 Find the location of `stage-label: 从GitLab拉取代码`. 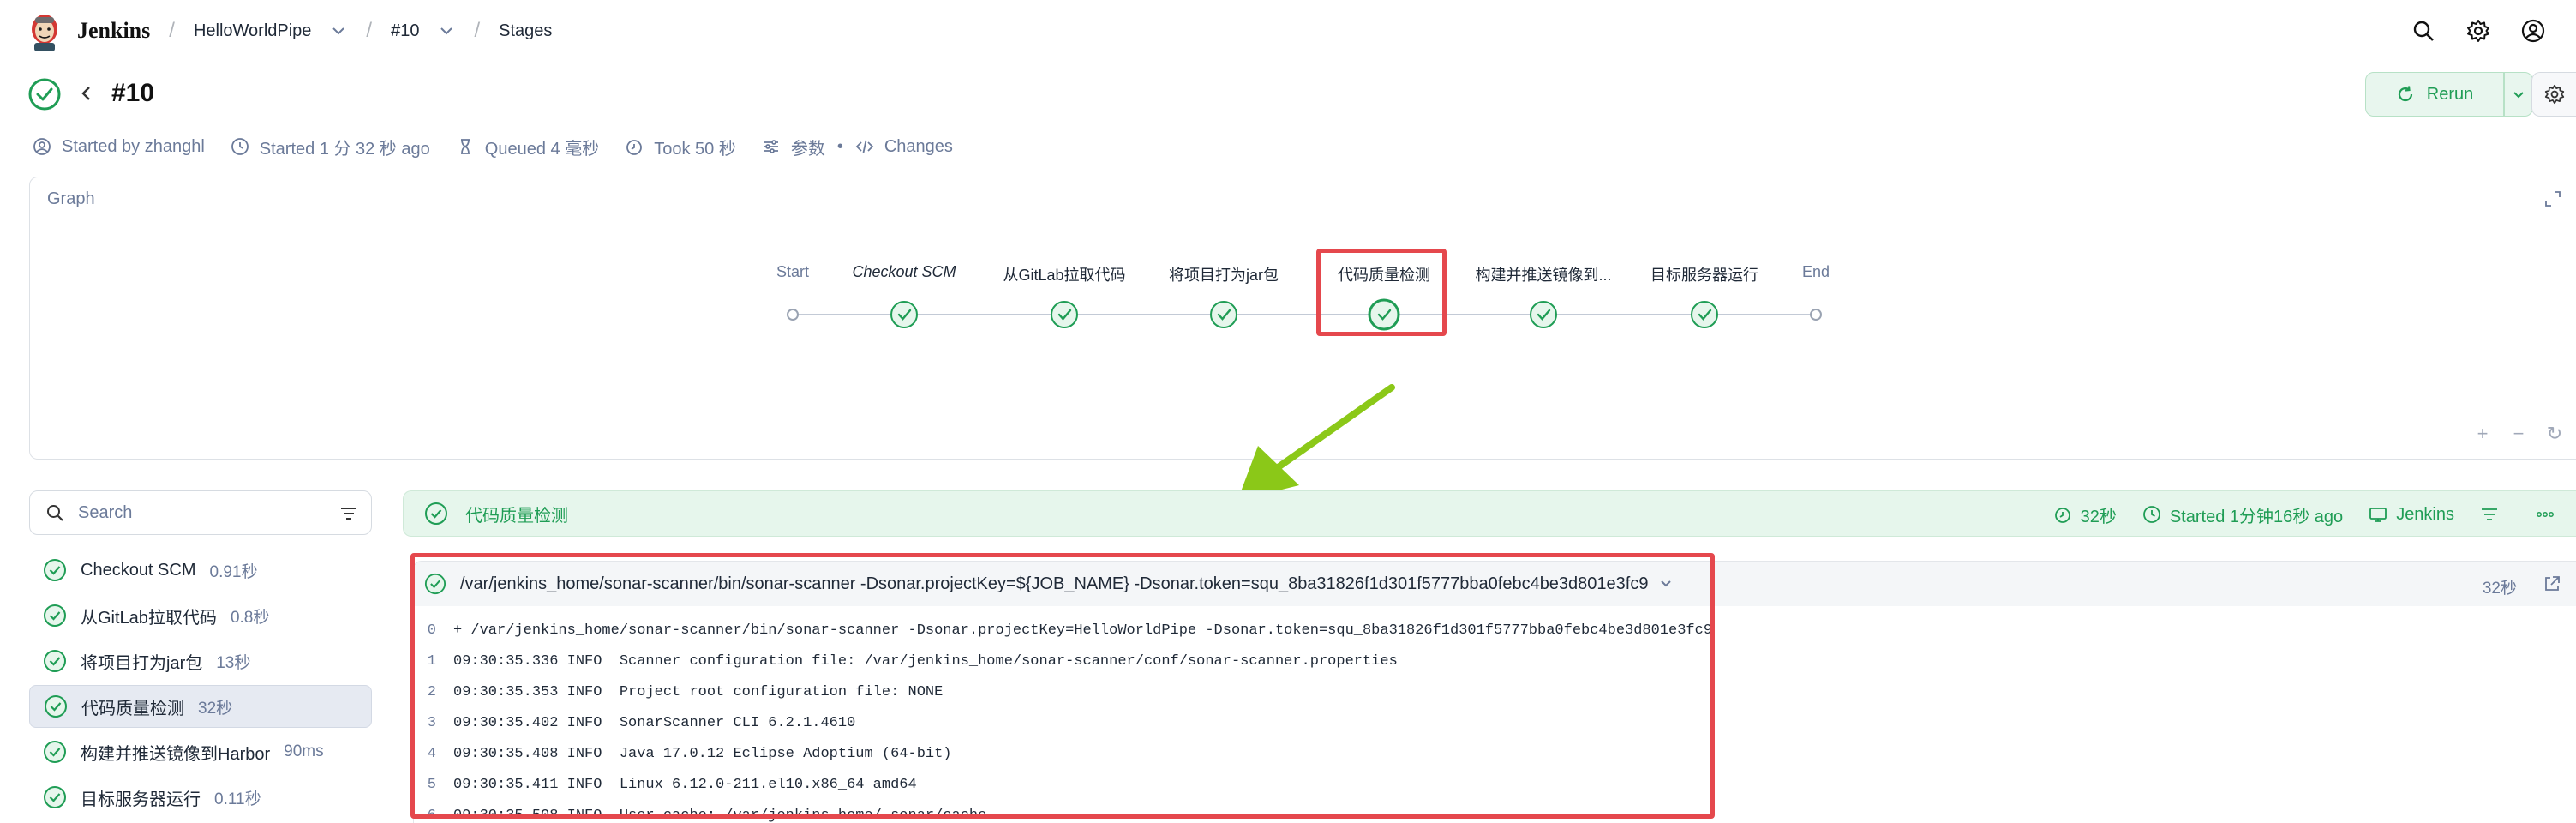

stage-label: 从GitLab拉取代码 is located at coordinates (1064, 274).